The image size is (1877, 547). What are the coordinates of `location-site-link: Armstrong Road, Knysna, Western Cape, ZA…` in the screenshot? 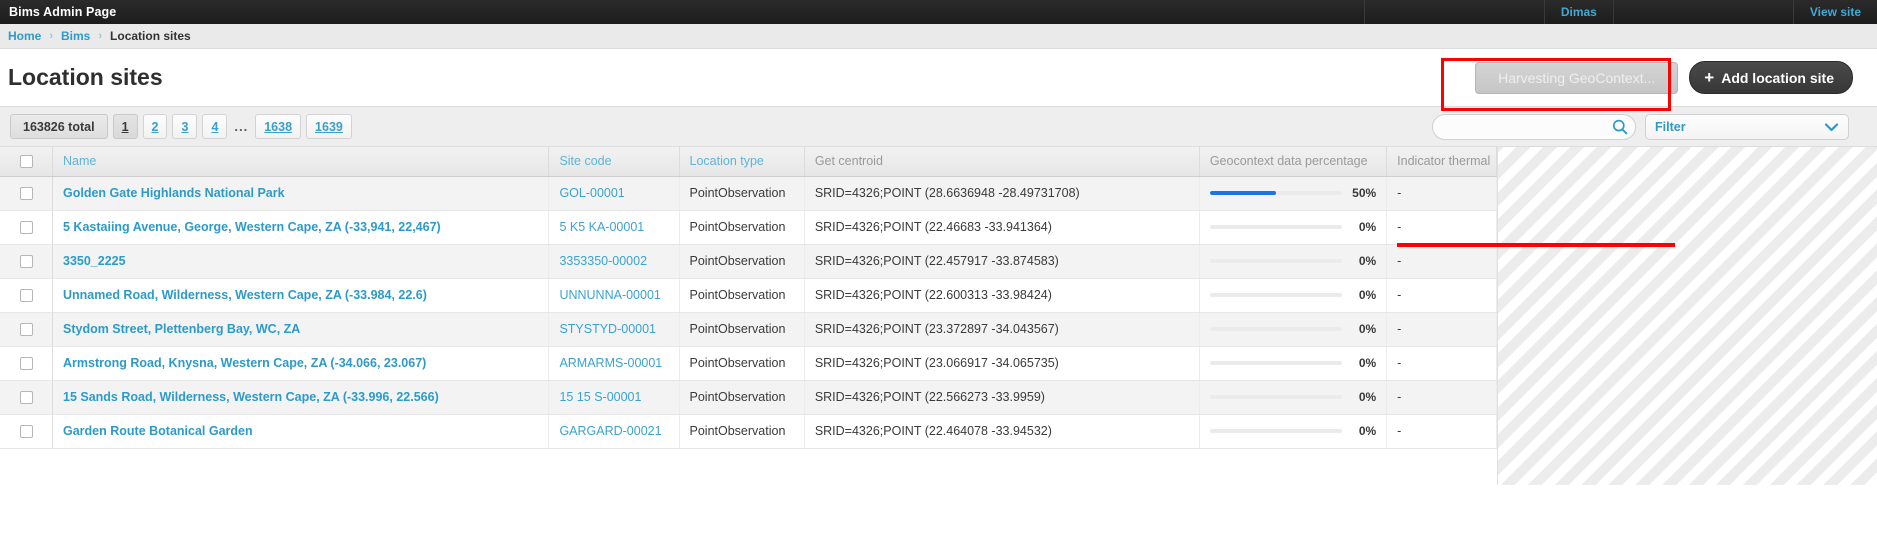 It's located at (244, 363).